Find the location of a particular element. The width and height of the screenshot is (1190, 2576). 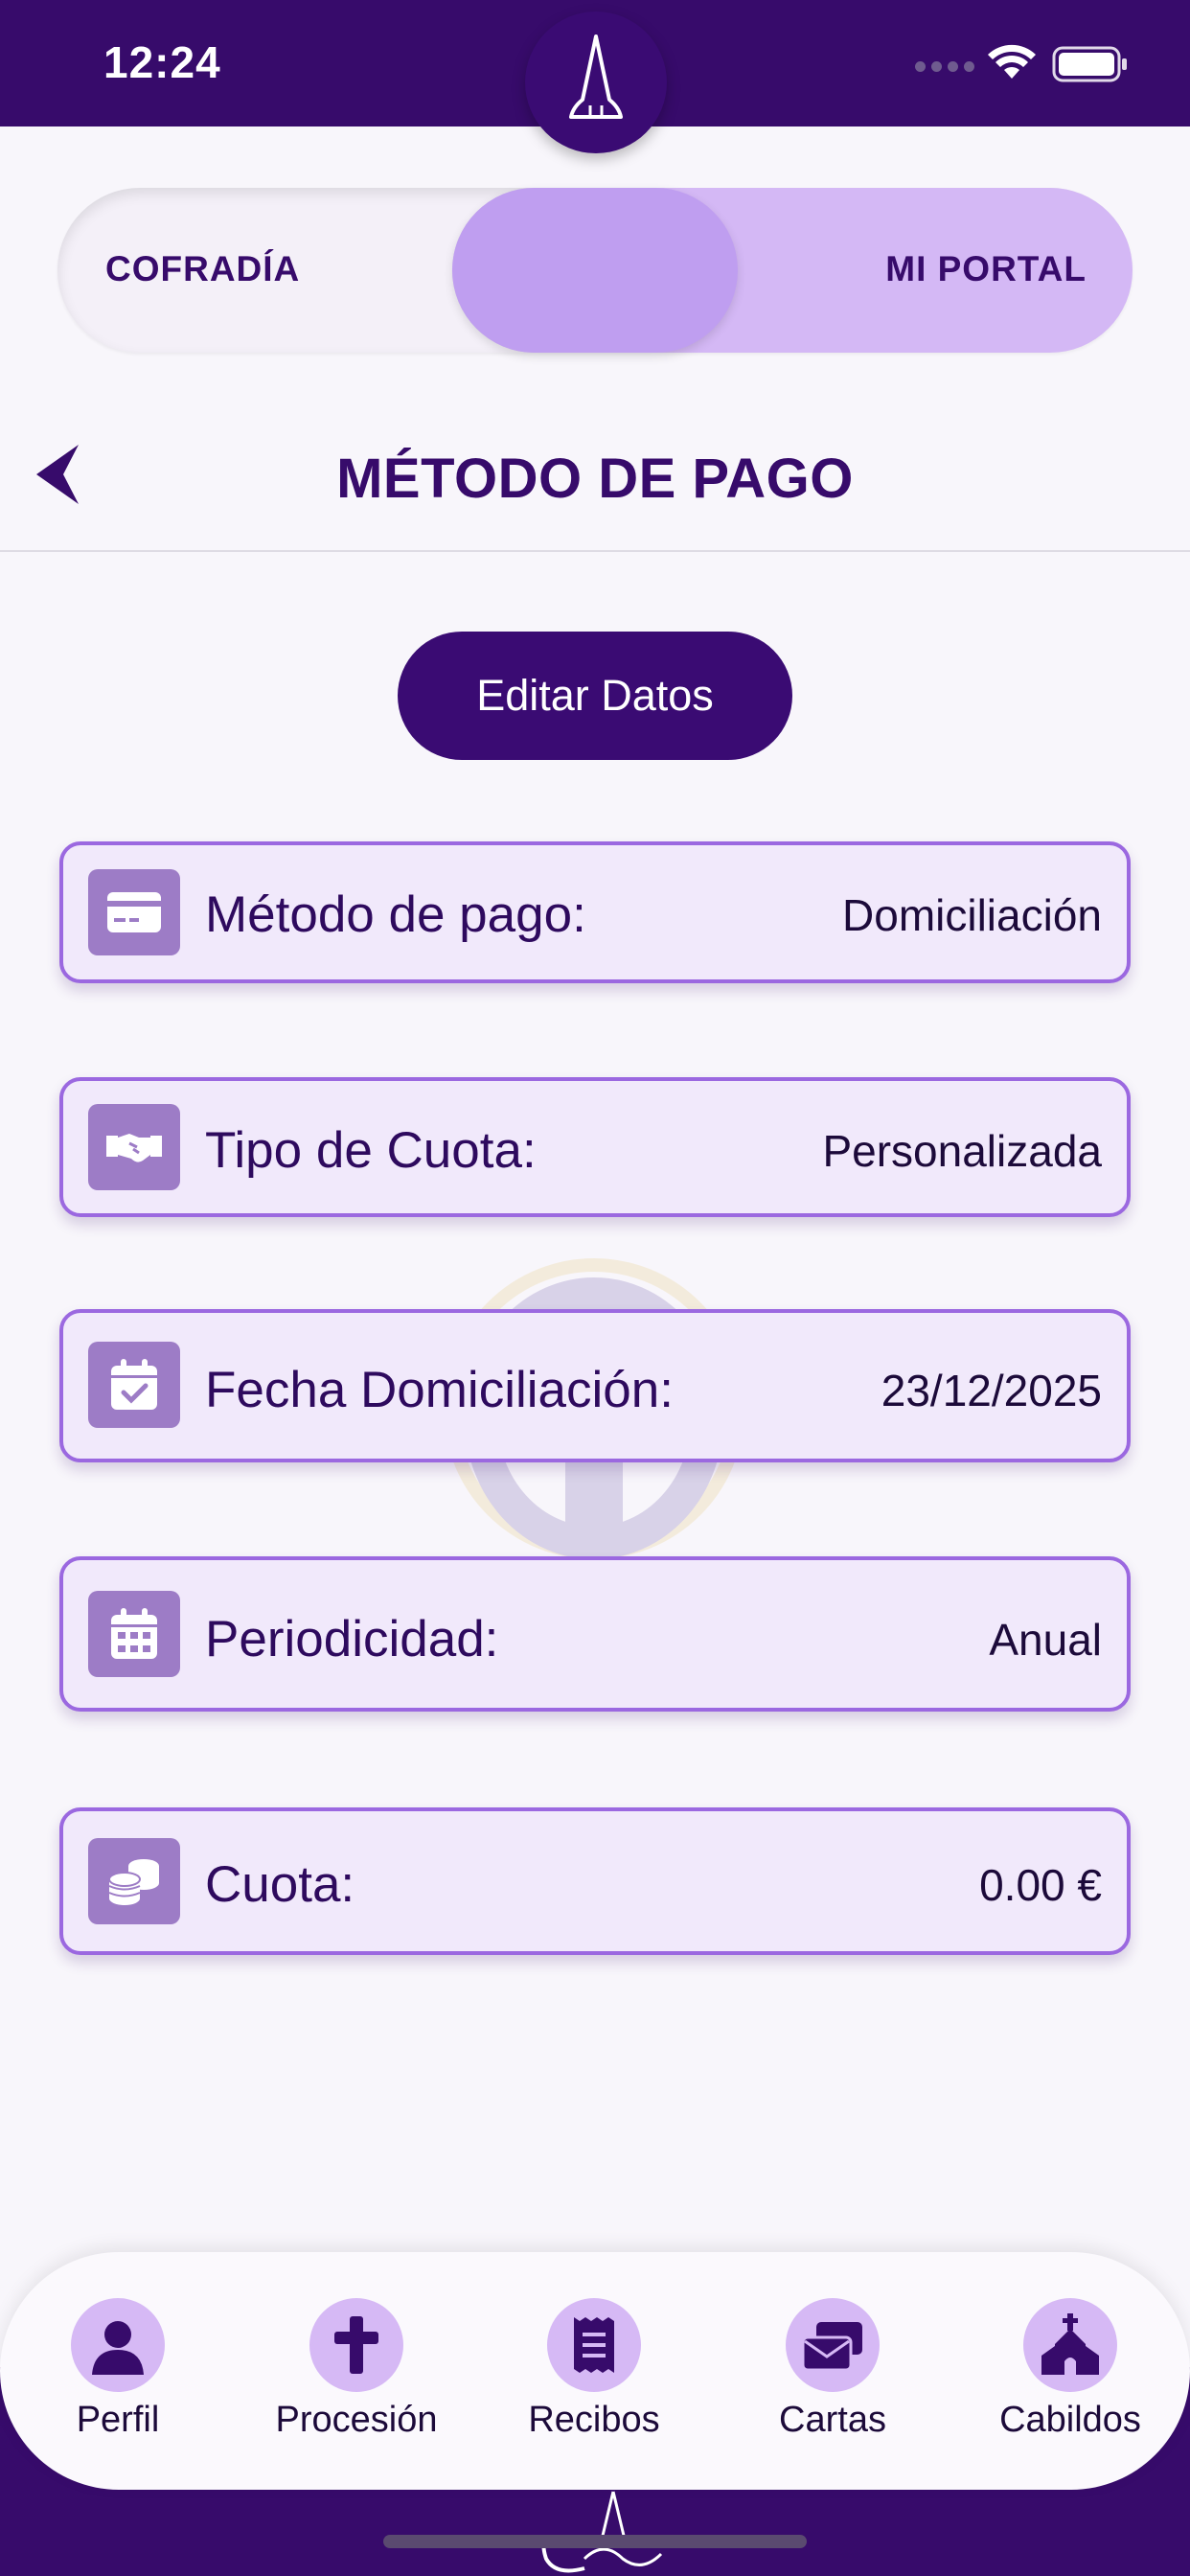

edit-data-button: Editar Datos is located at coordinates (595, 696).